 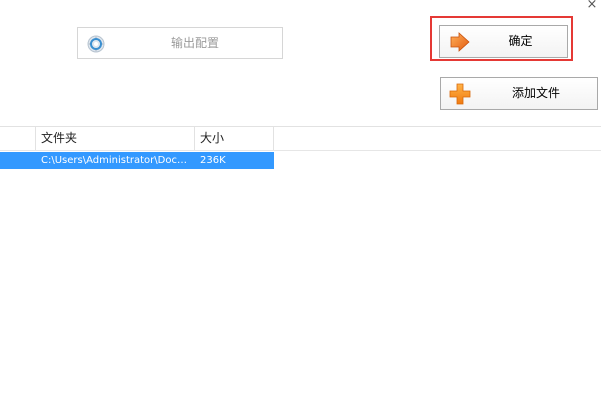 I want to click on confirm-button: 确定, so click(x=503, y=41).